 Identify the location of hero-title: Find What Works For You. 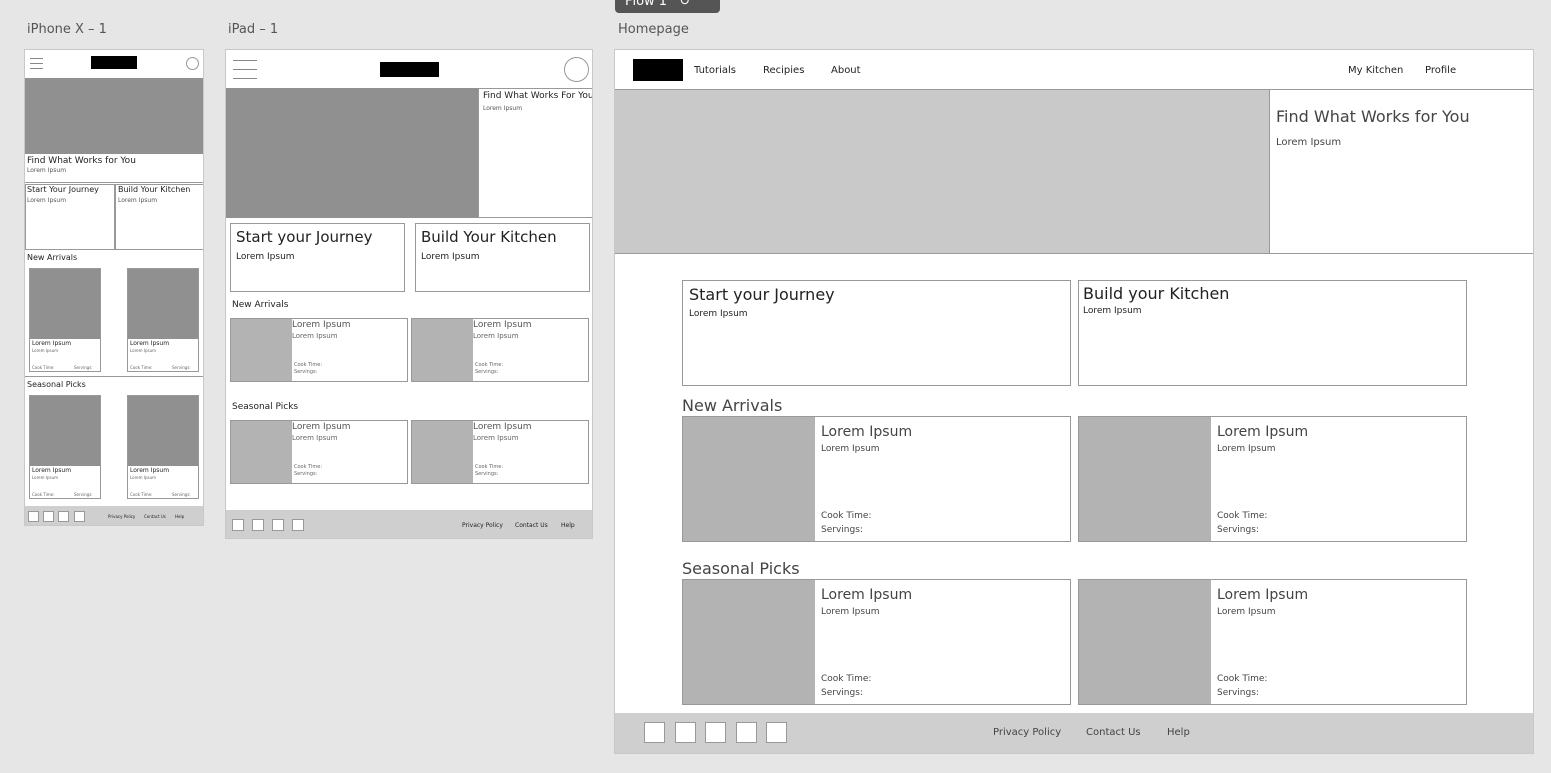
(538, 96).